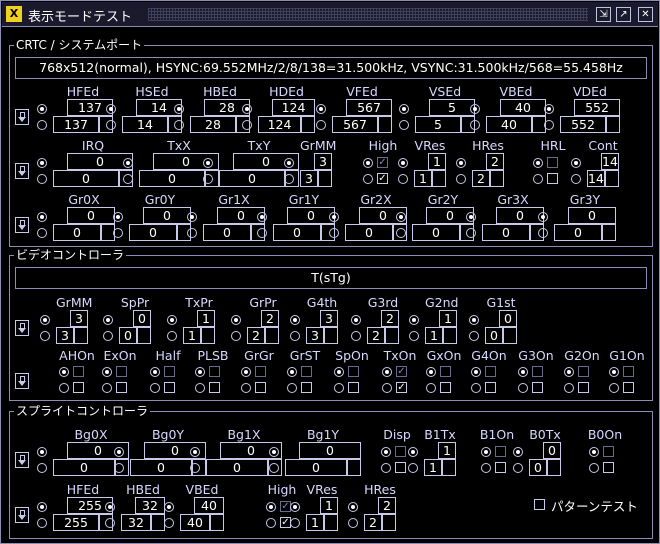 The height and width of the screenshot is (544, 660). I want to click on sprite-disp-radio-read, so click(386, 452).